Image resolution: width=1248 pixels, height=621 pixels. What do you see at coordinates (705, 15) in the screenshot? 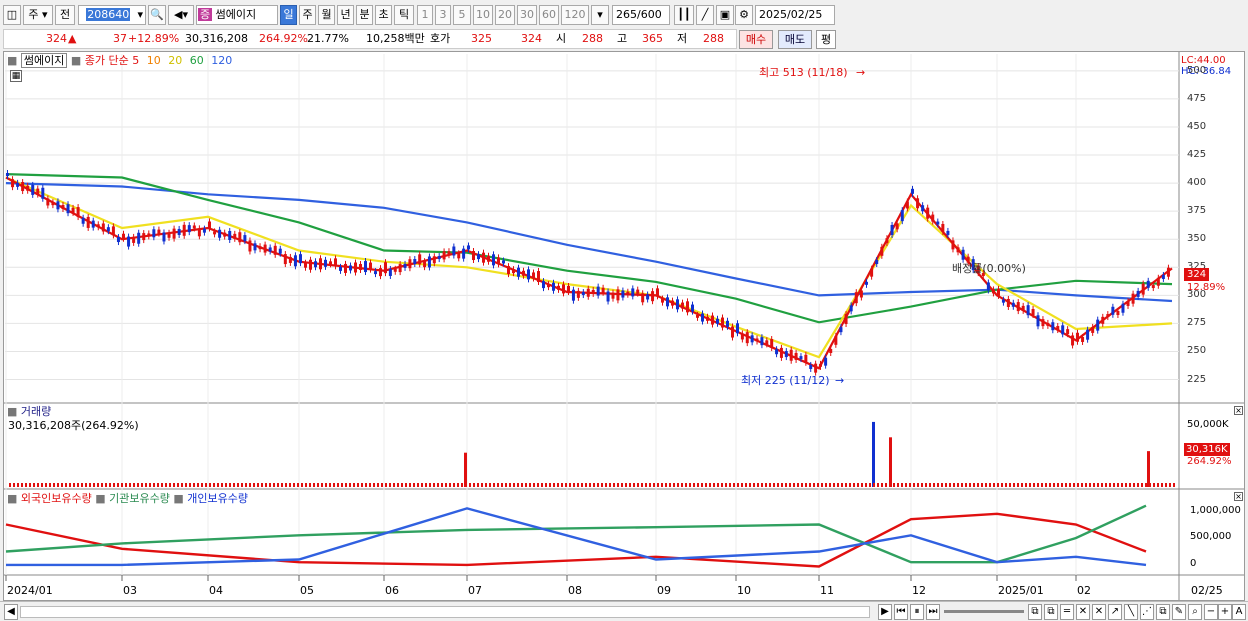
I see `trend-tool-icon: ╱` at bounding box center [705, 15].